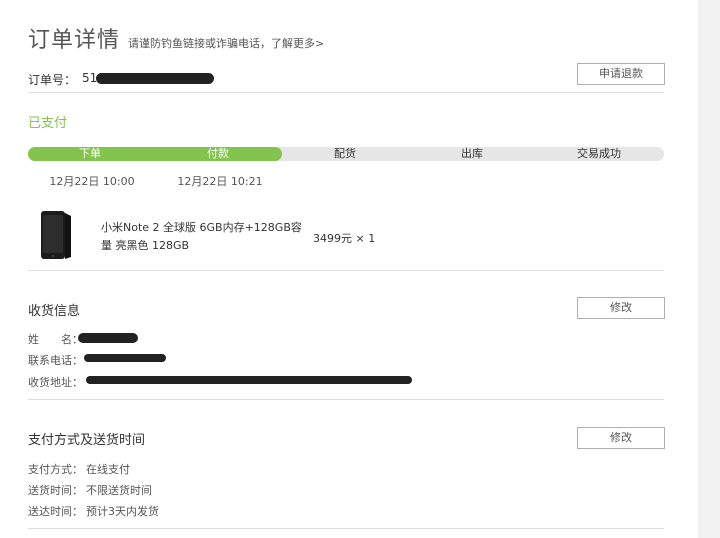 This screenshot has width=720, height=538. Describe the element at coordinates (200, 43) in the screenshot. I see `phishing-warning: 请谨防钓鱼链接或诈骗电话，` at that location.